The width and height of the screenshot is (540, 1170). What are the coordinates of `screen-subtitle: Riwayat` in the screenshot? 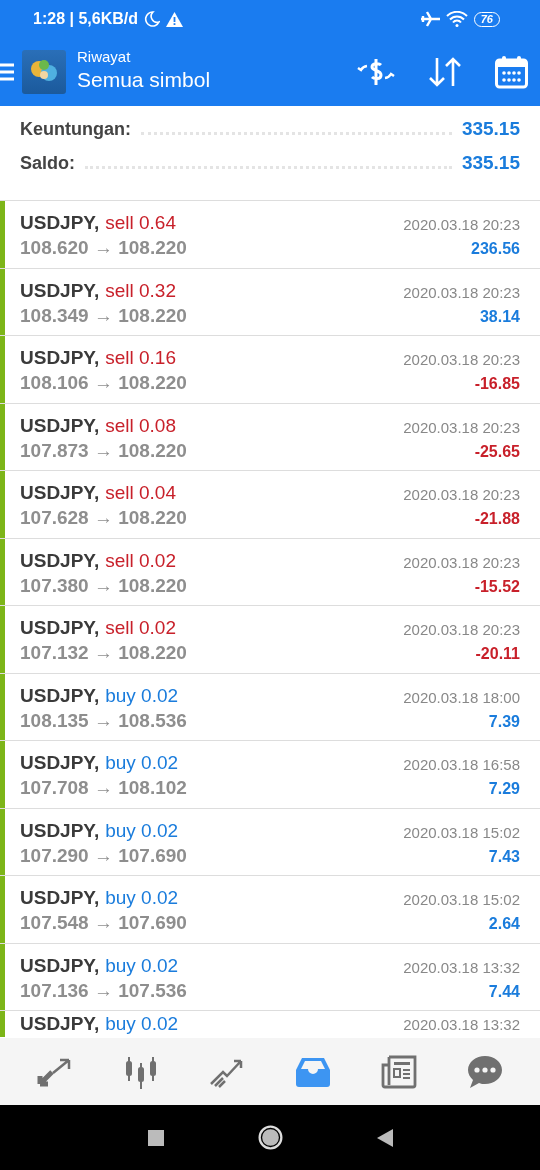 It's located at (104, 56).